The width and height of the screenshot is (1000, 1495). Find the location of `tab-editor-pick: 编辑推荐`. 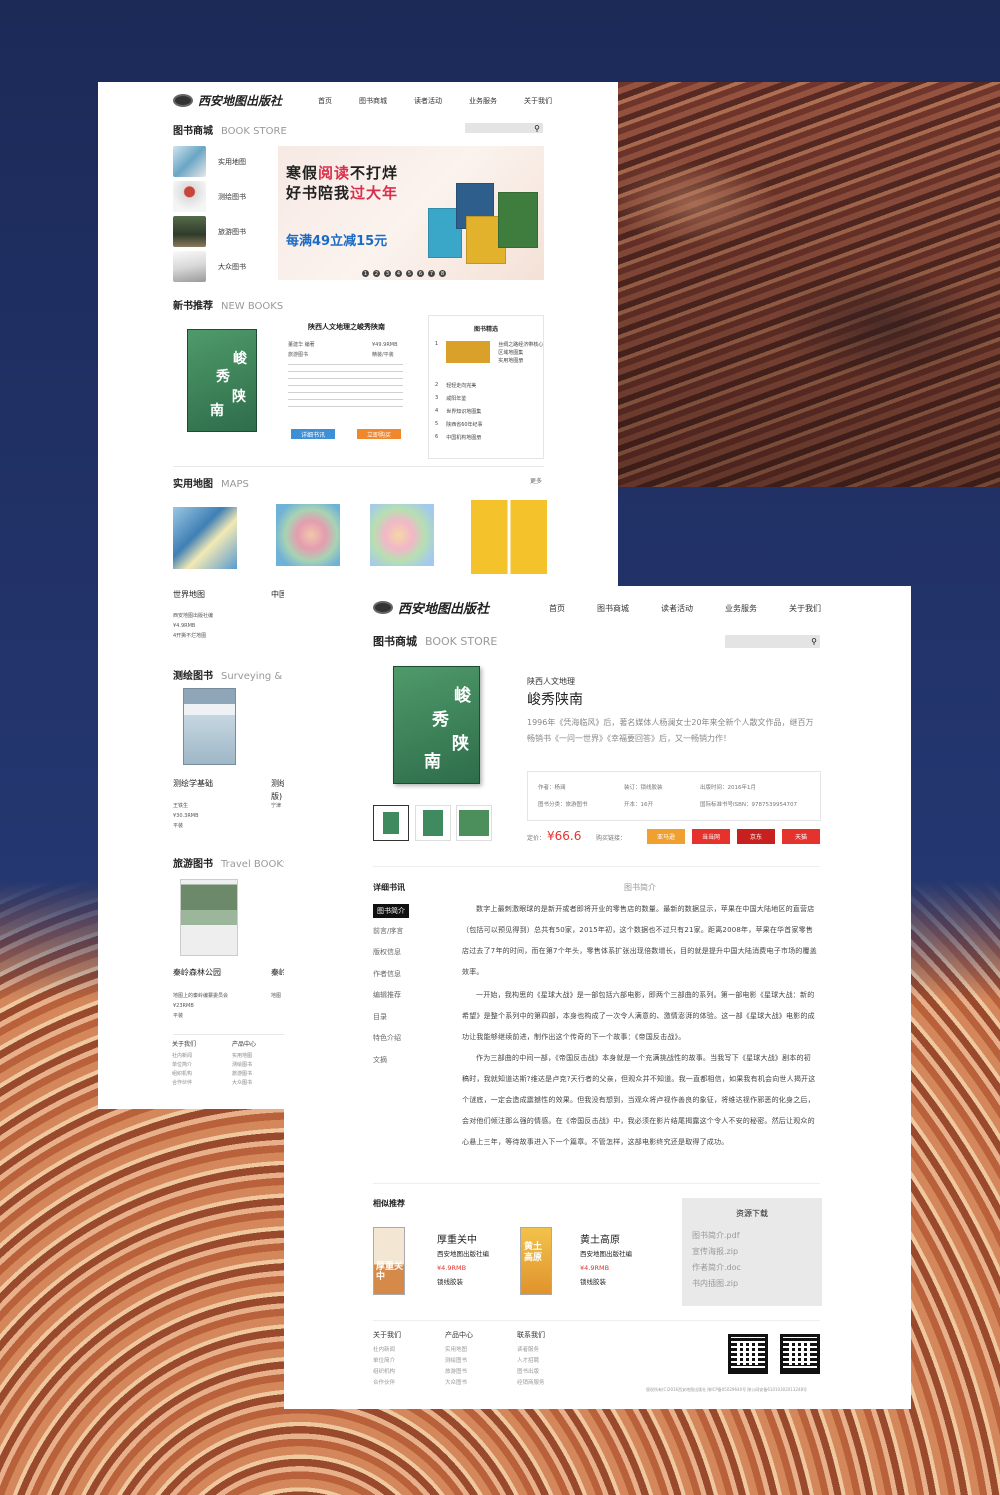

tab-editor-pick: 编辑推荐 is located at coordinates (387, 995).